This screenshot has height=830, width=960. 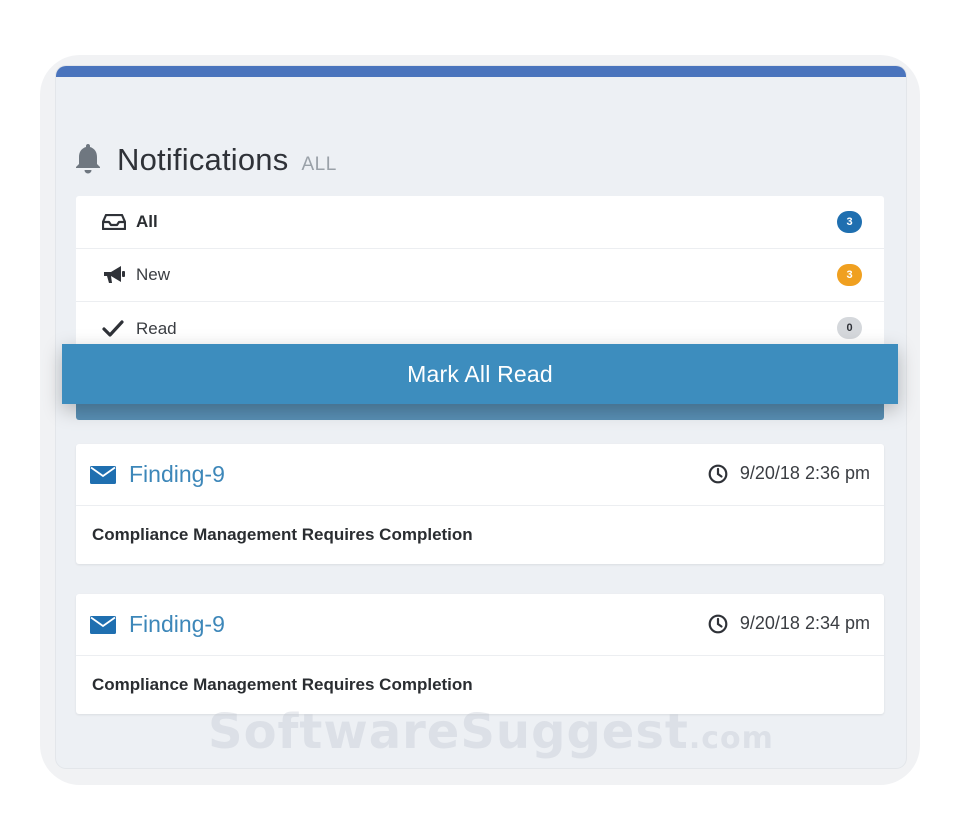 I want to click on notification-time: 9/20/18 2:34 pm, so click(x=789, y=623).